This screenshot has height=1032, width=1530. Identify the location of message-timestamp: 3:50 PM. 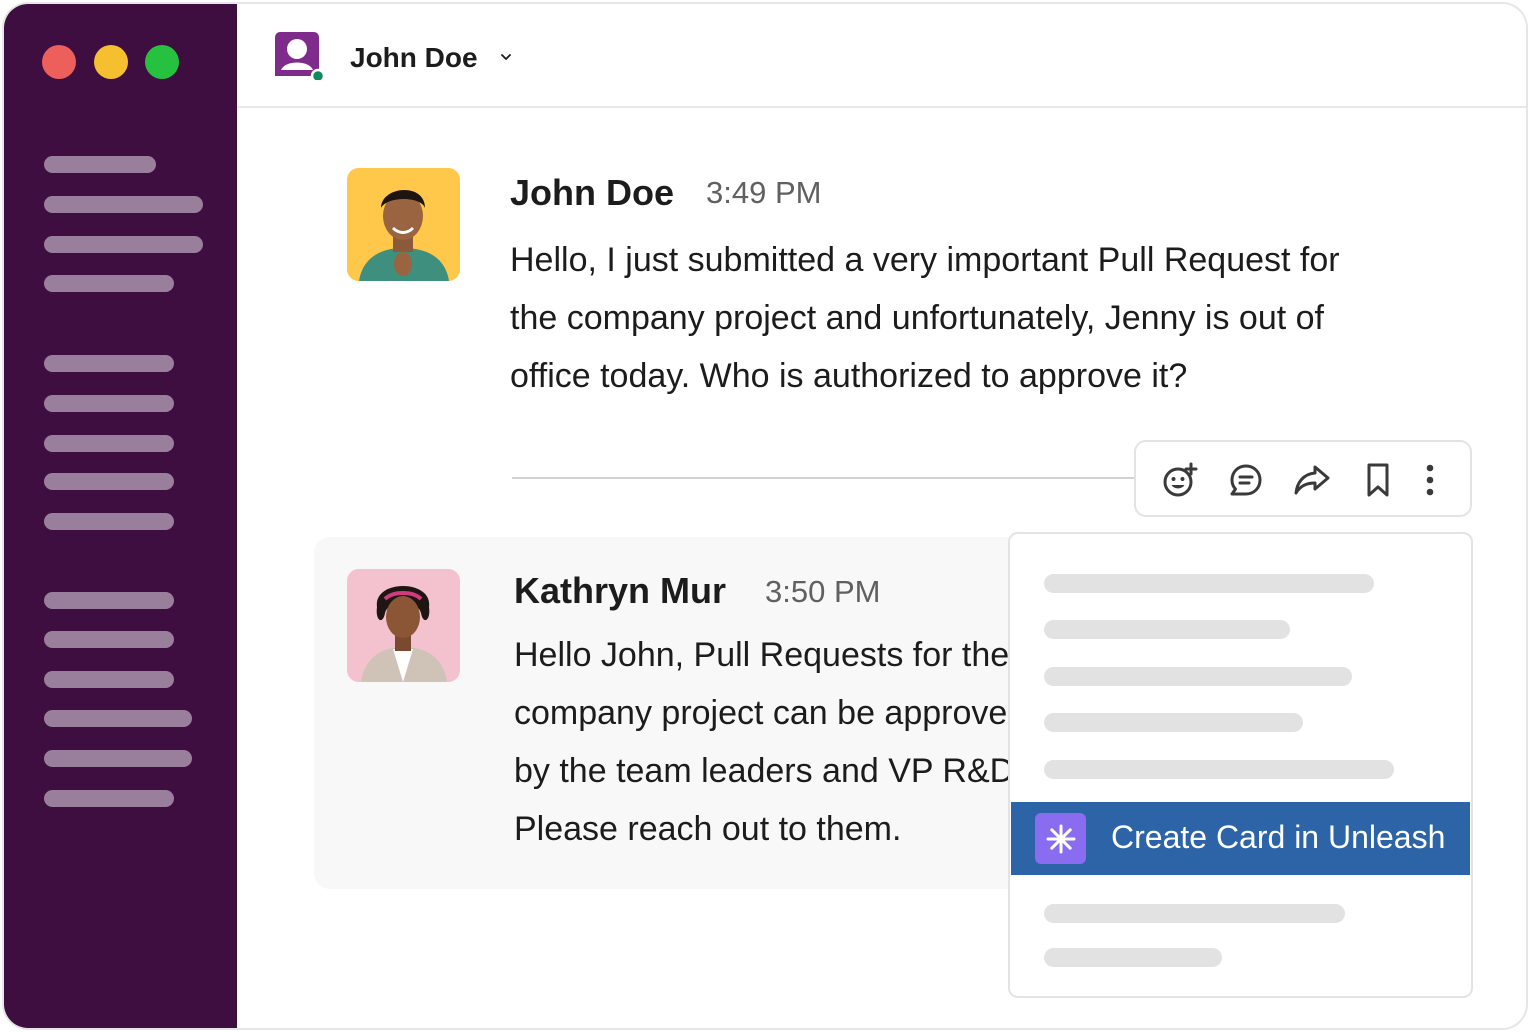
(822, 592).